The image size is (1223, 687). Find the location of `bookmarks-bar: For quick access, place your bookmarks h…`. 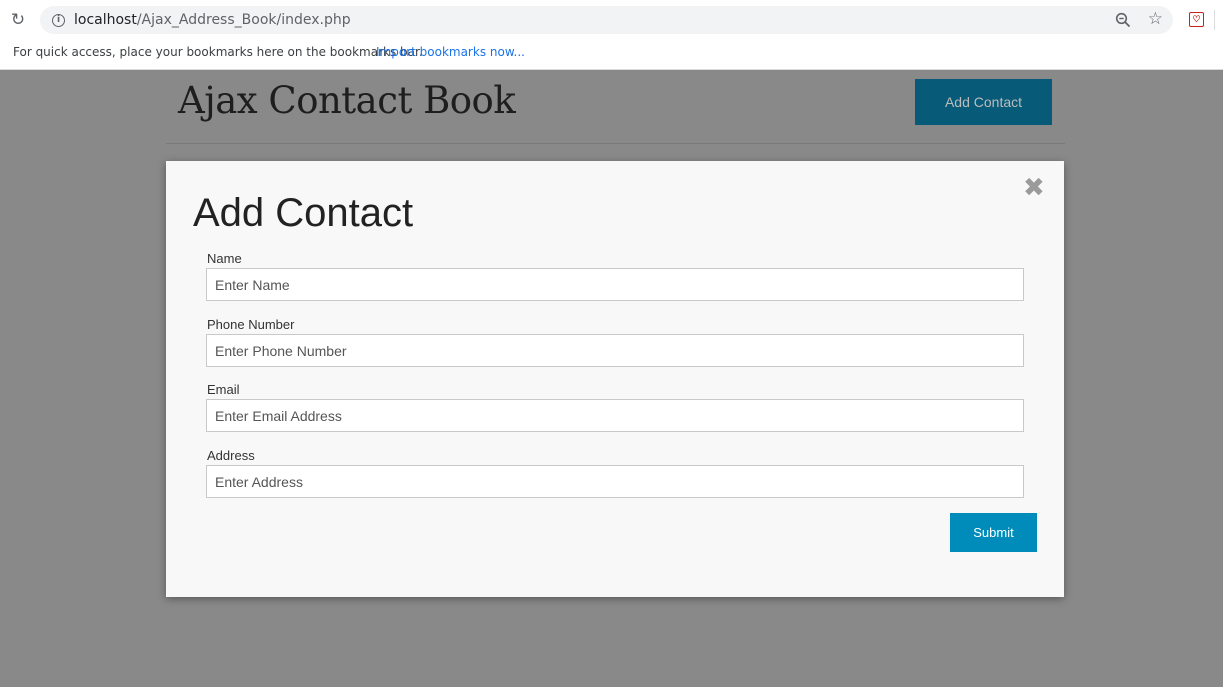

bookmarks-bar: For quick access, place your bookmarks h… is located at coordinates (611, 55).